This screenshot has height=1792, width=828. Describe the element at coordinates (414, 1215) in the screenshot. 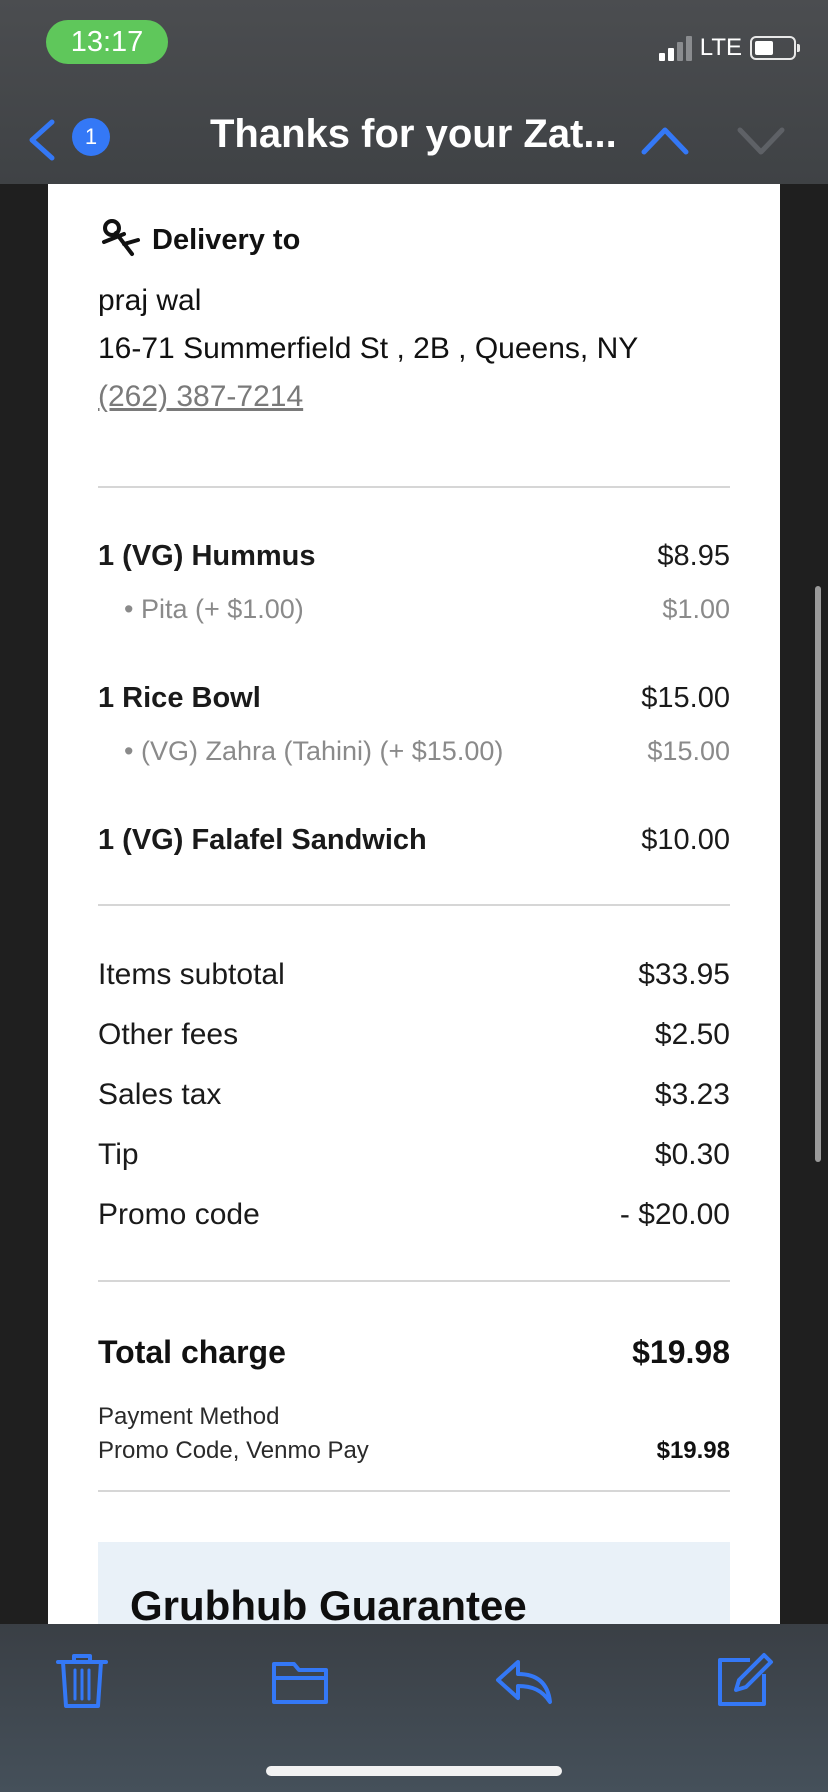

I see `fee-row: Promo code - $20.00` at that location.